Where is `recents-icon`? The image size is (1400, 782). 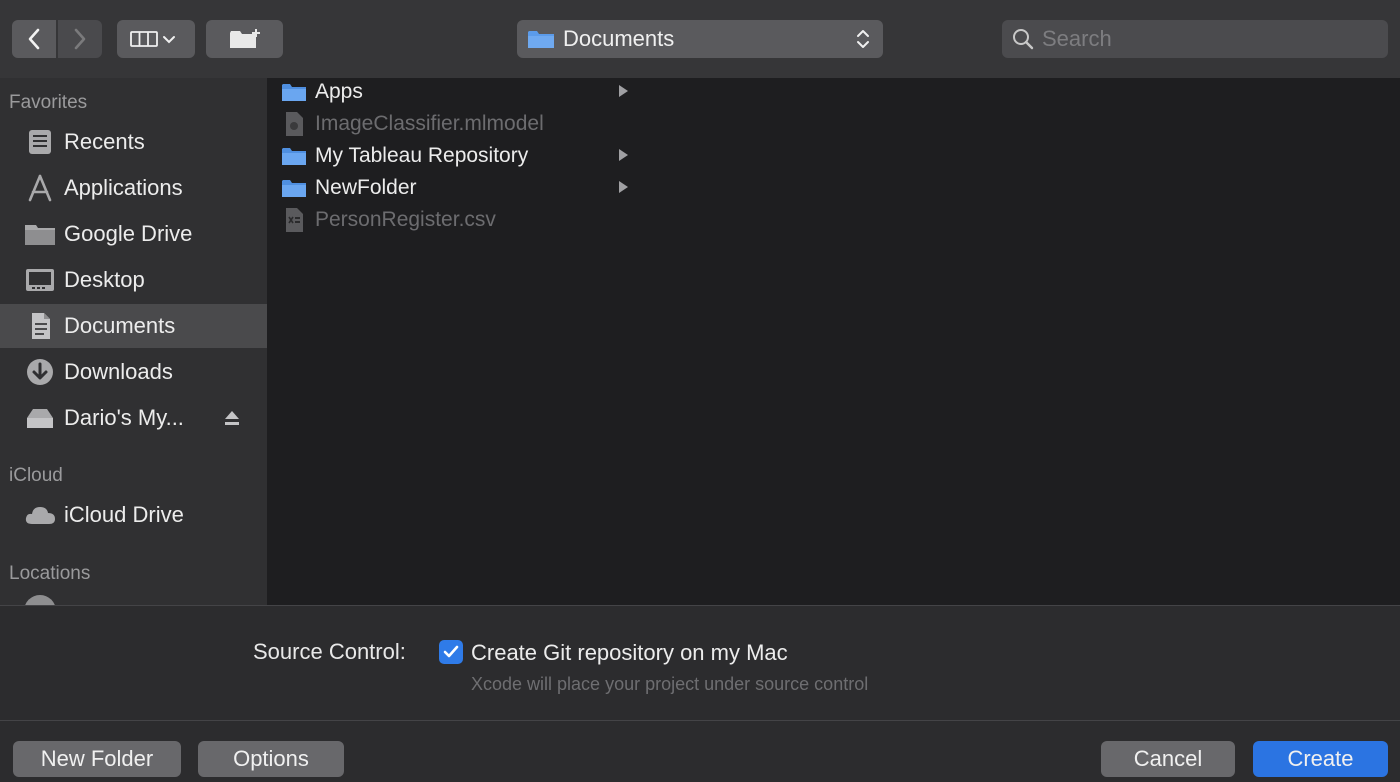 recents-icon is located at coordinates (40, 142).